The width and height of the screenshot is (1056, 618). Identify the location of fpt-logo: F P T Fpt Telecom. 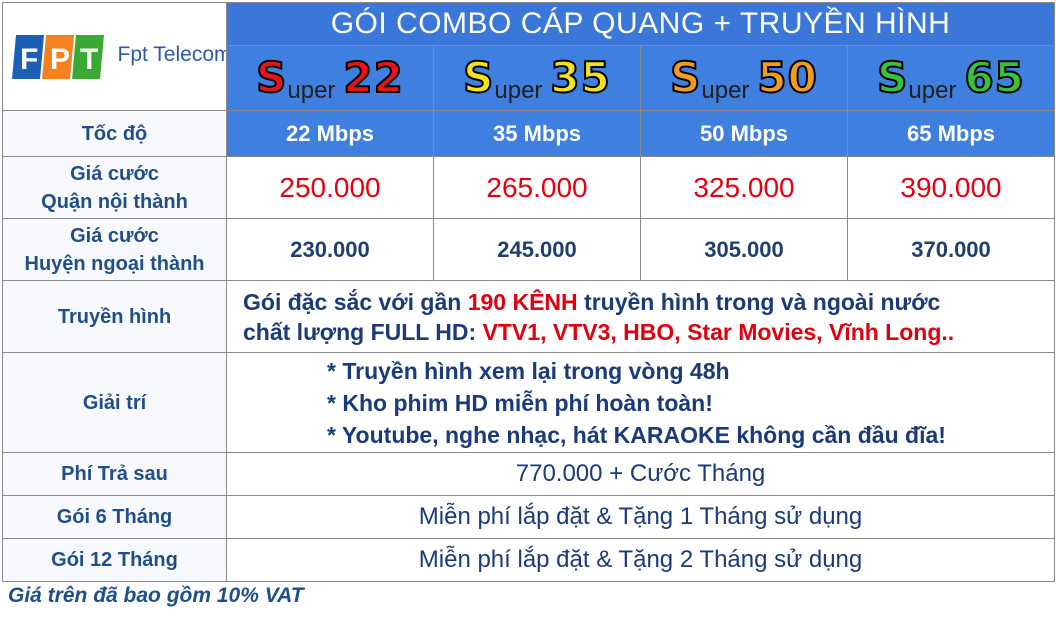
(118, 57).